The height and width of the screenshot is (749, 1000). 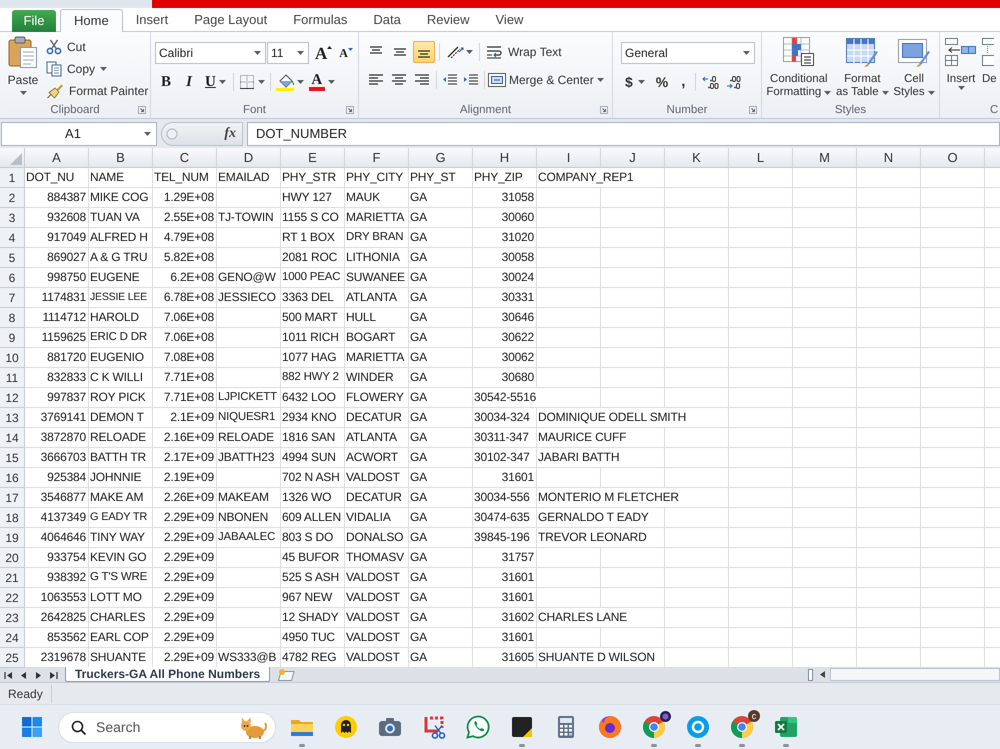 What do you see at coordinates (97, 91) in the screenshot?
I see `format-painter-button: Format Painter` at bounding box center [97, 91].